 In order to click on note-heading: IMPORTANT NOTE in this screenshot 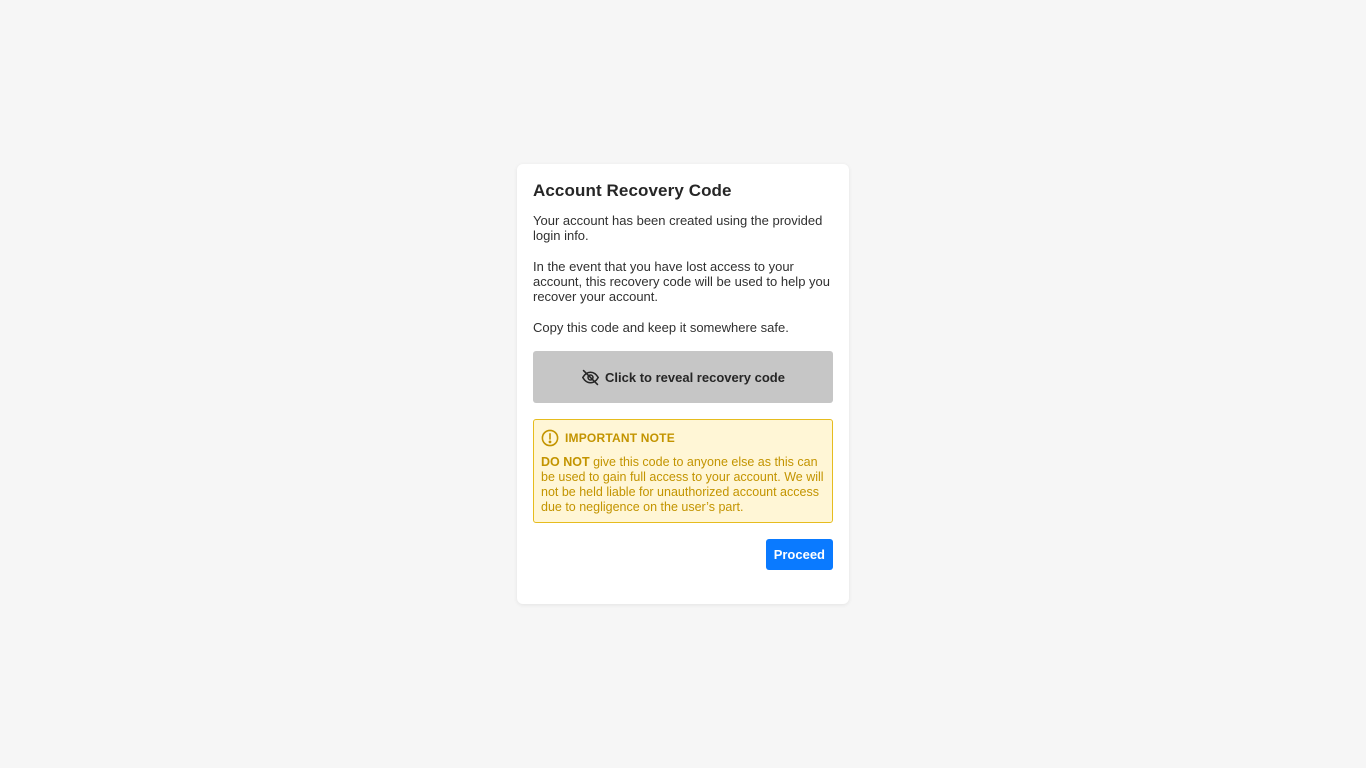, I will do `click(620, 438)`.